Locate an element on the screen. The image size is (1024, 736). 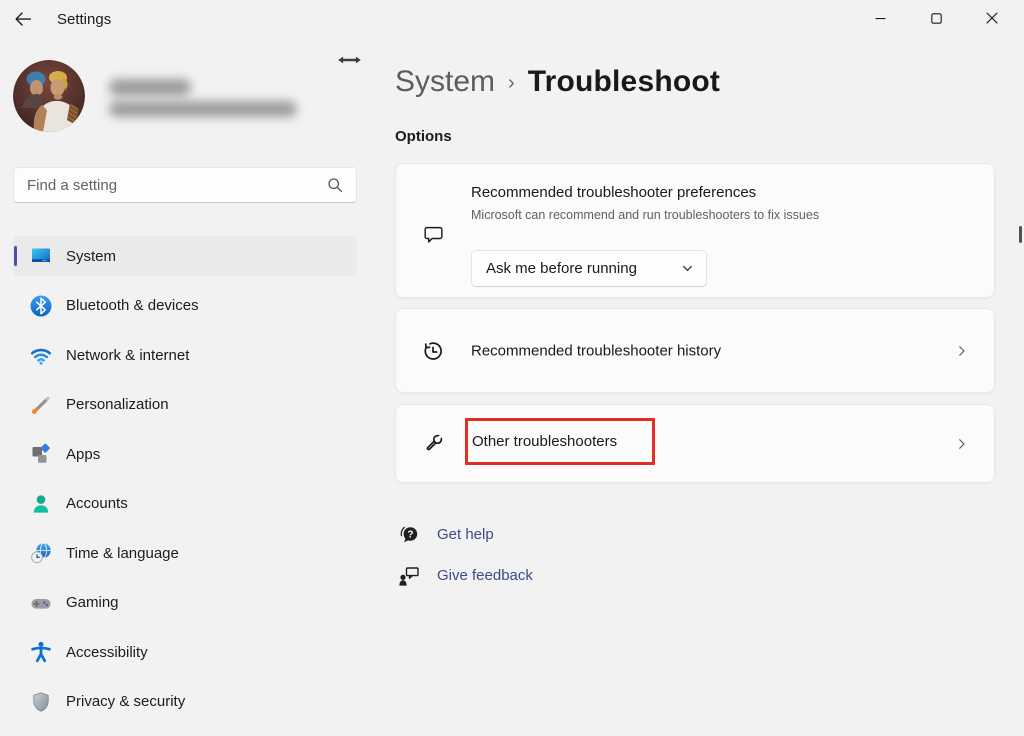
history-icon is located at coordinates (433, 351).